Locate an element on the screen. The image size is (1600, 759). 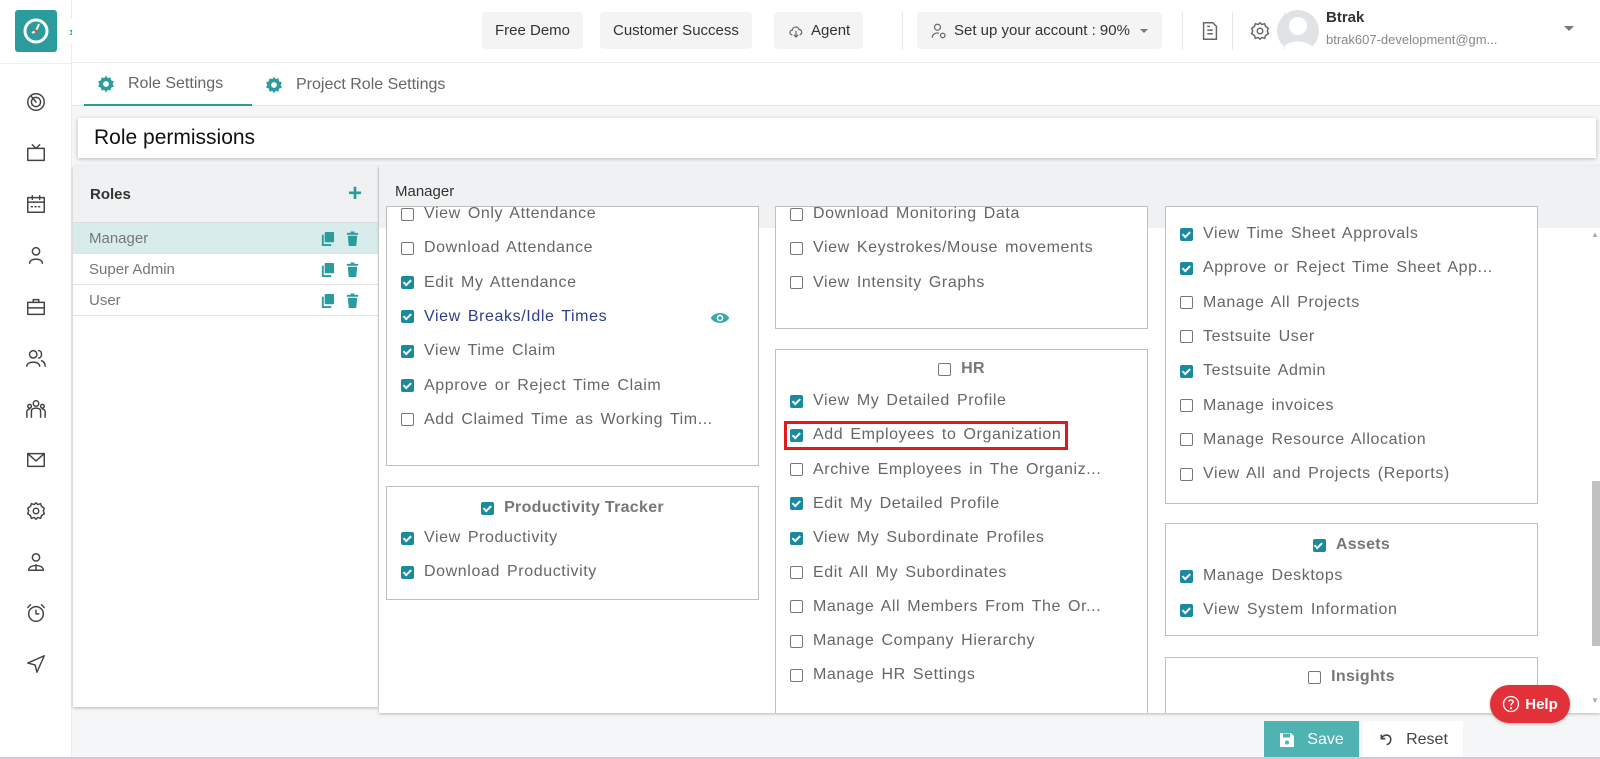
users-icon is located at coordinates (36, 358).